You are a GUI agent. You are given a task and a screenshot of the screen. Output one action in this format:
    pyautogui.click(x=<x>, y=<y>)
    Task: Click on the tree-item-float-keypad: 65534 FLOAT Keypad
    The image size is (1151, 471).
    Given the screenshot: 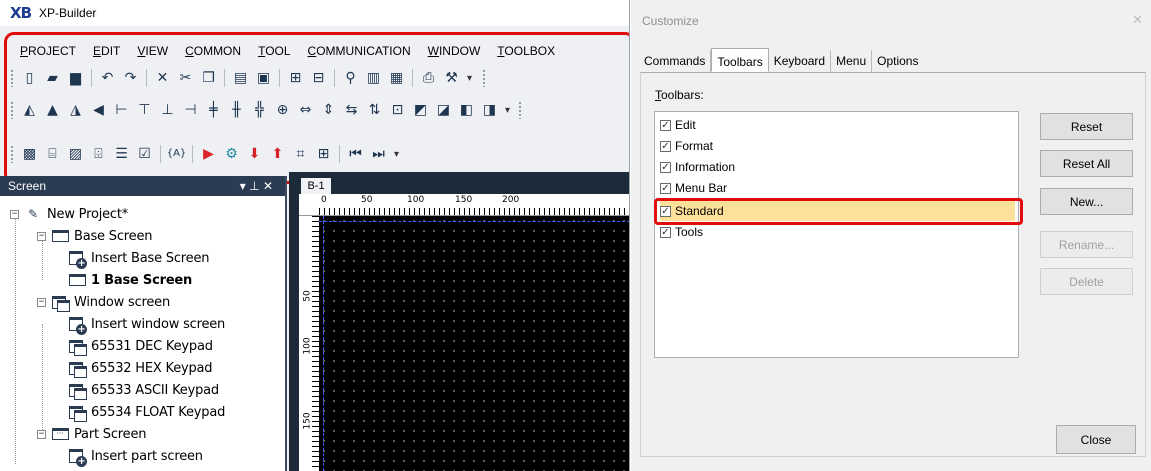 What is the action you would take?
    pyautogui.click(x=146, y=412)
    